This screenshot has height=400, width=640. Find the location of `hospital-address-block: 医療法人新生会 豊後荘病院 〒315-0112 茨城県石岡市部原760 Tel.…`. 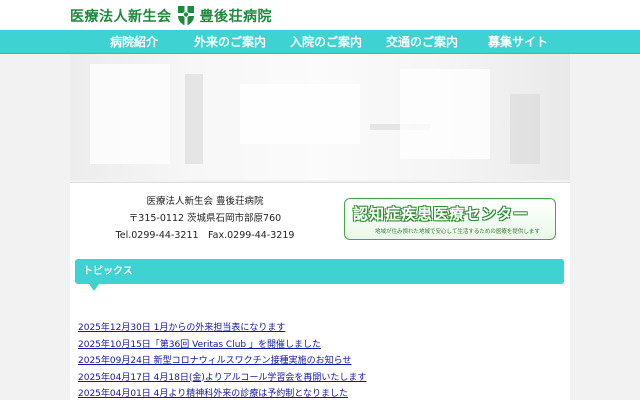

hospital-address-block: 医療法人新生会 豊後荘病院 〒315-0112 茨城県石岡市部原760 Tel.… is located at coordinates (205, 218).